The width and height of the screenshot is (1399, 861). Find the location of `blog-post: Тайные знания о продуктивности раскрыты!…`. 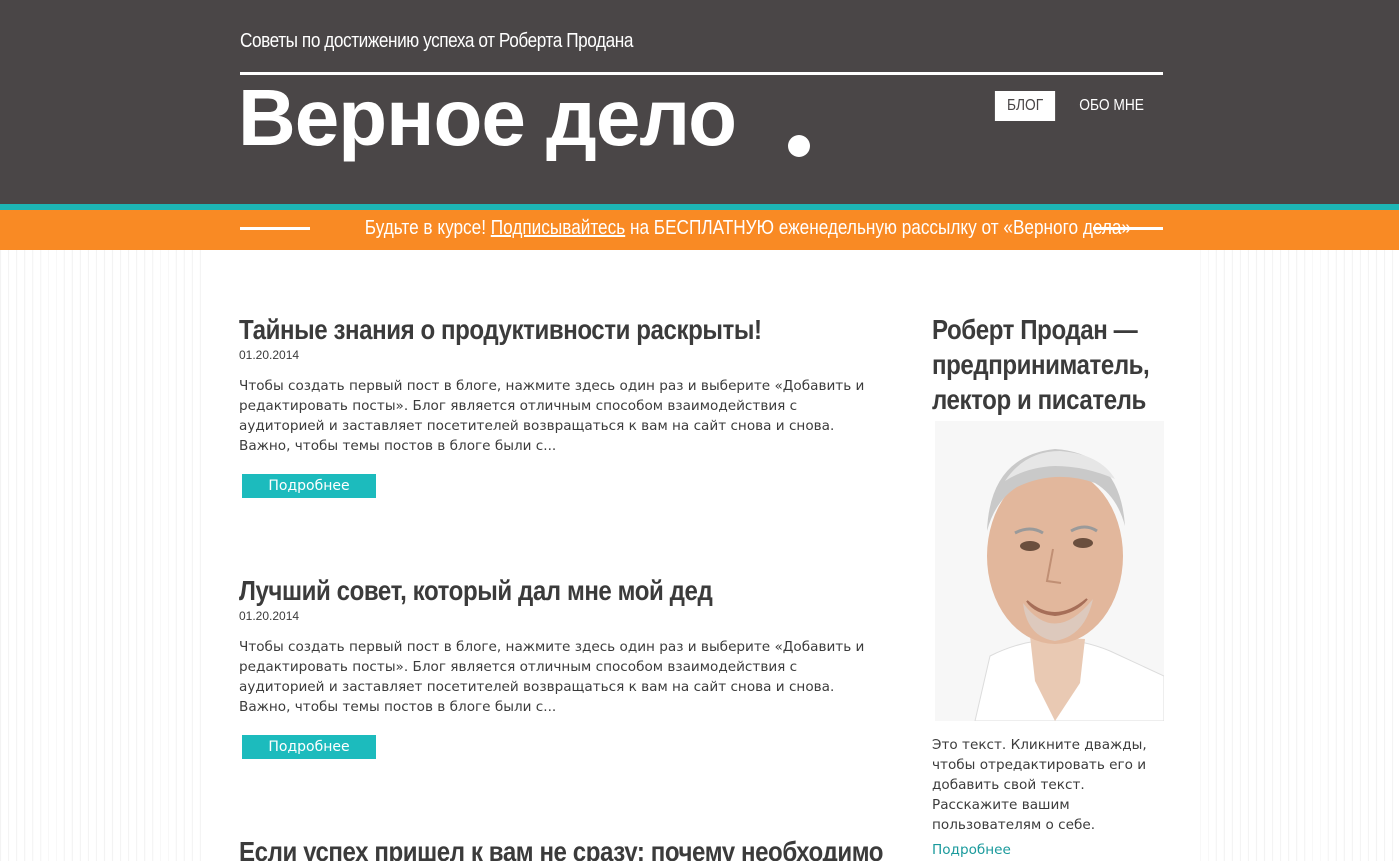

blog-post: Тайные знания о продуктивности раскрыты!… is located at coordinates (554, 406).